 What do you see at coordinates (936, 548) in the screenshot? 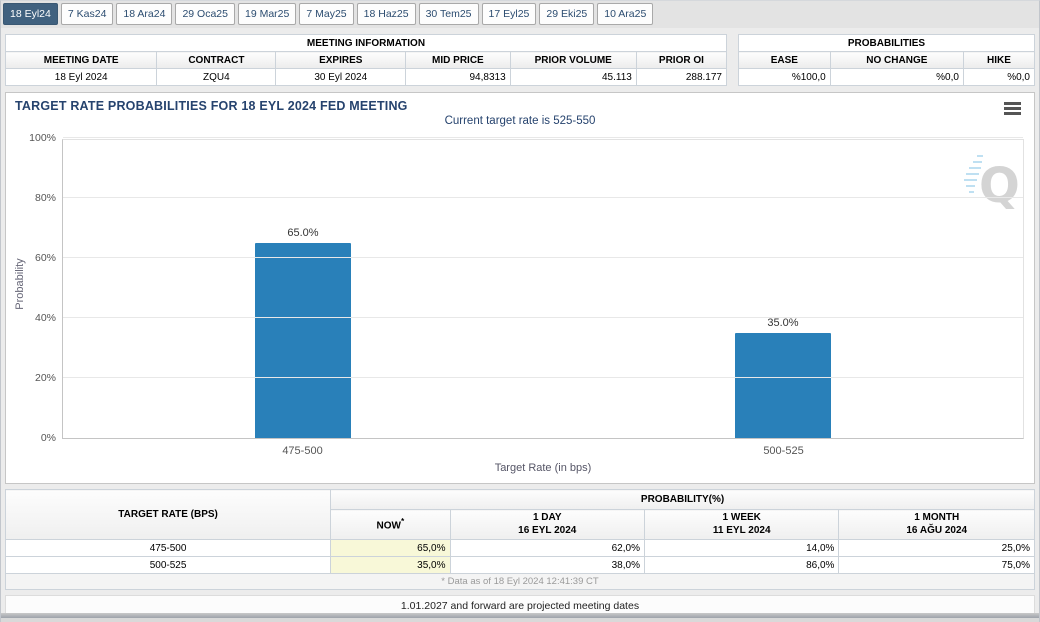
I see `probability-cell: 25,0%` at bounding box center [936, 548].